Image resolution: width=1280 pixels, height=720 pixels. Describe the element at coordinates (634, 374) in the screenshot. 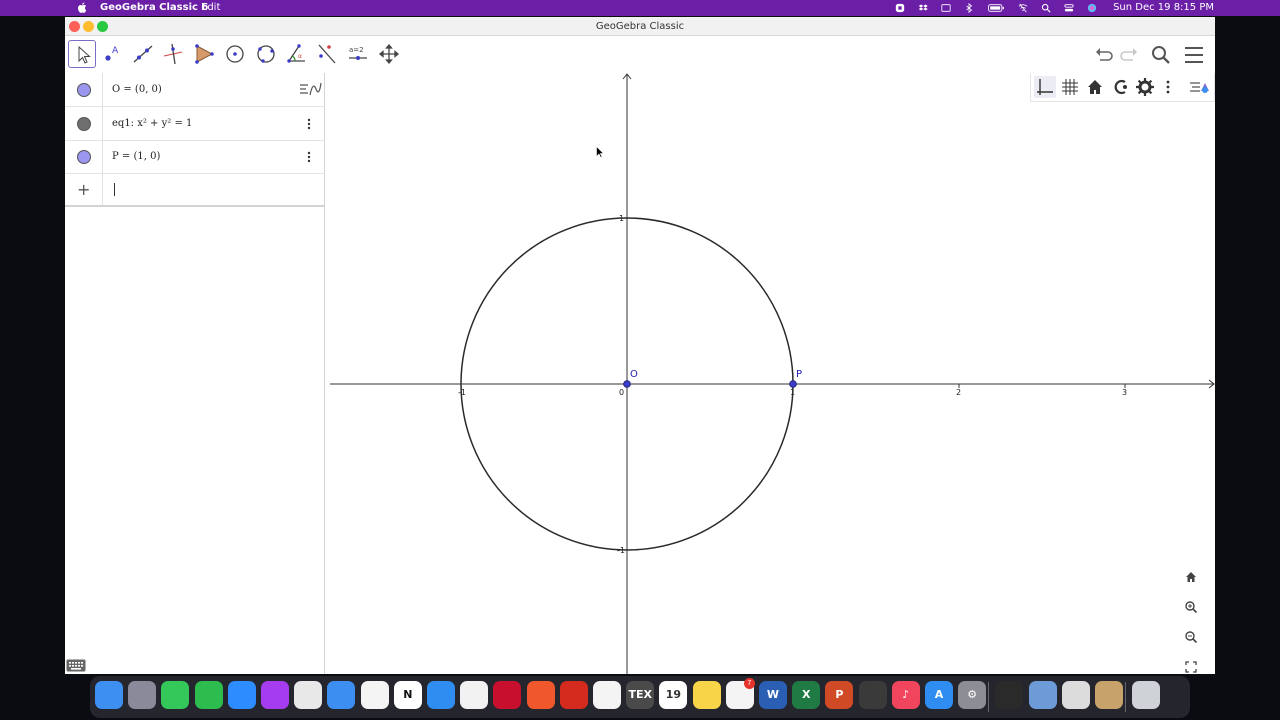

I see `point-label-O: O` at that location.